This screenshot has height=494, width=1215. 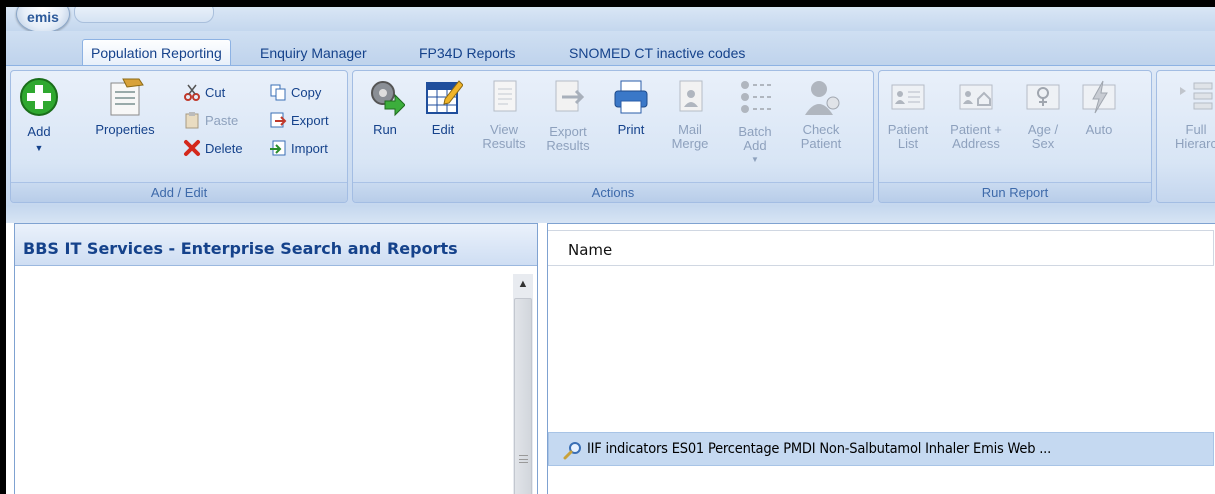 What do you see at coordinates (631, 97) in the screenshot?
I see `printer-icon` at bounding box center [631, 97].